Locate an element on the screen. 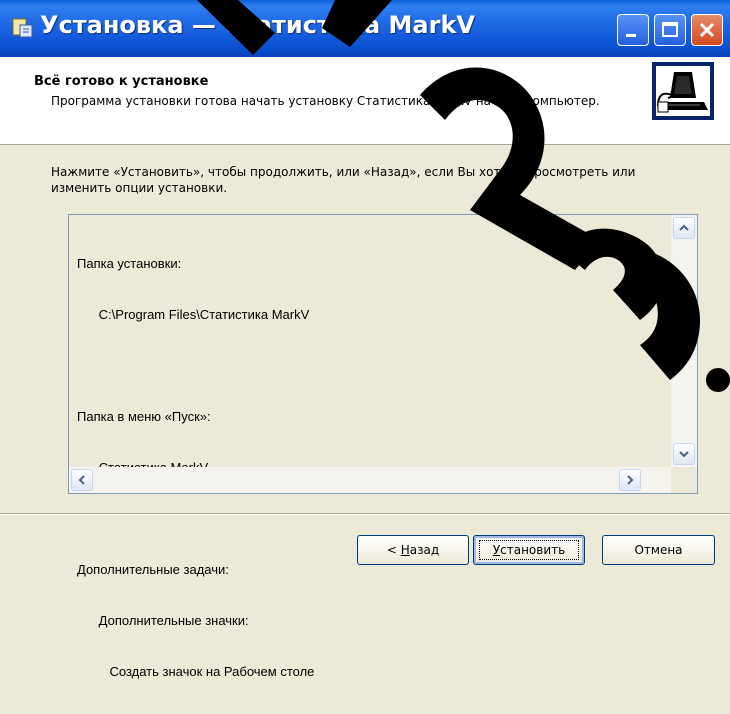 Image resolution: width=730 pixels, height=714 pixels. title-bar: Установка — Статистика MarkV is located at coordinates (365, 28).